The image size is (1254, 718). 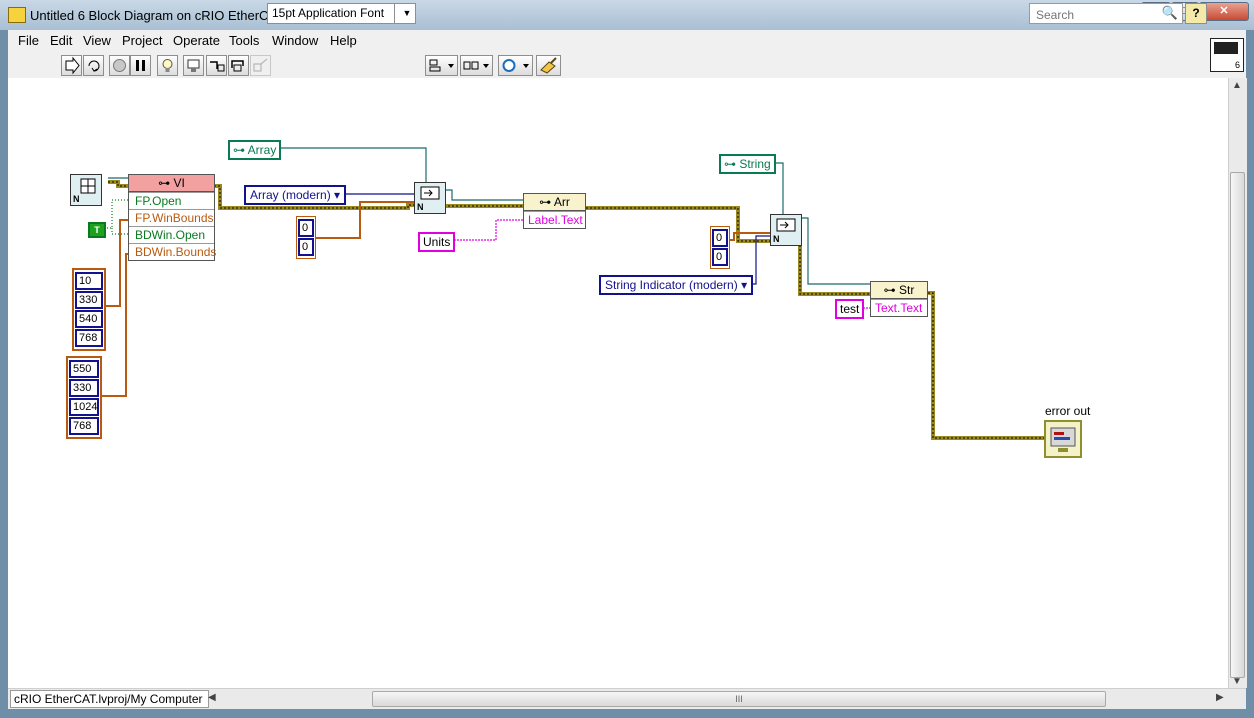 I want to click on class-cast-icon: N, so click(x=784, y=231).